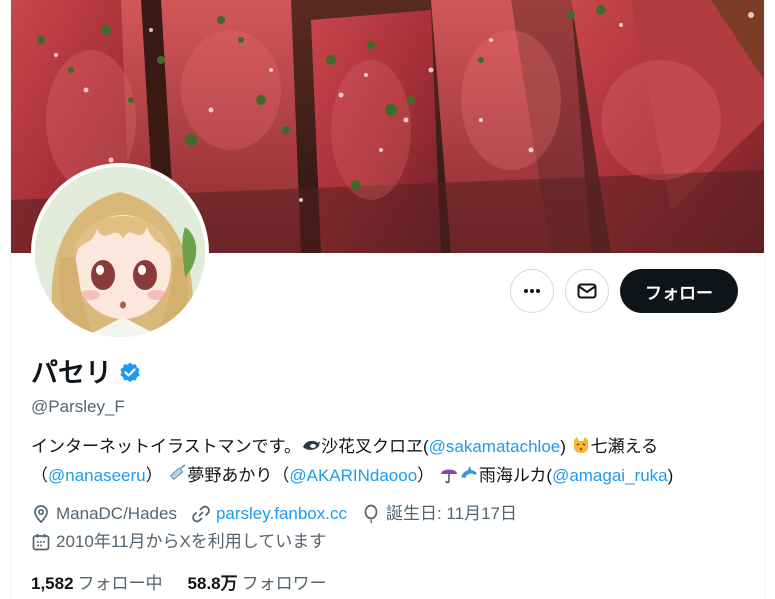 This screenshot has width=775, height=599. I want to click on orca-emoji-icon, so click(311, 445).